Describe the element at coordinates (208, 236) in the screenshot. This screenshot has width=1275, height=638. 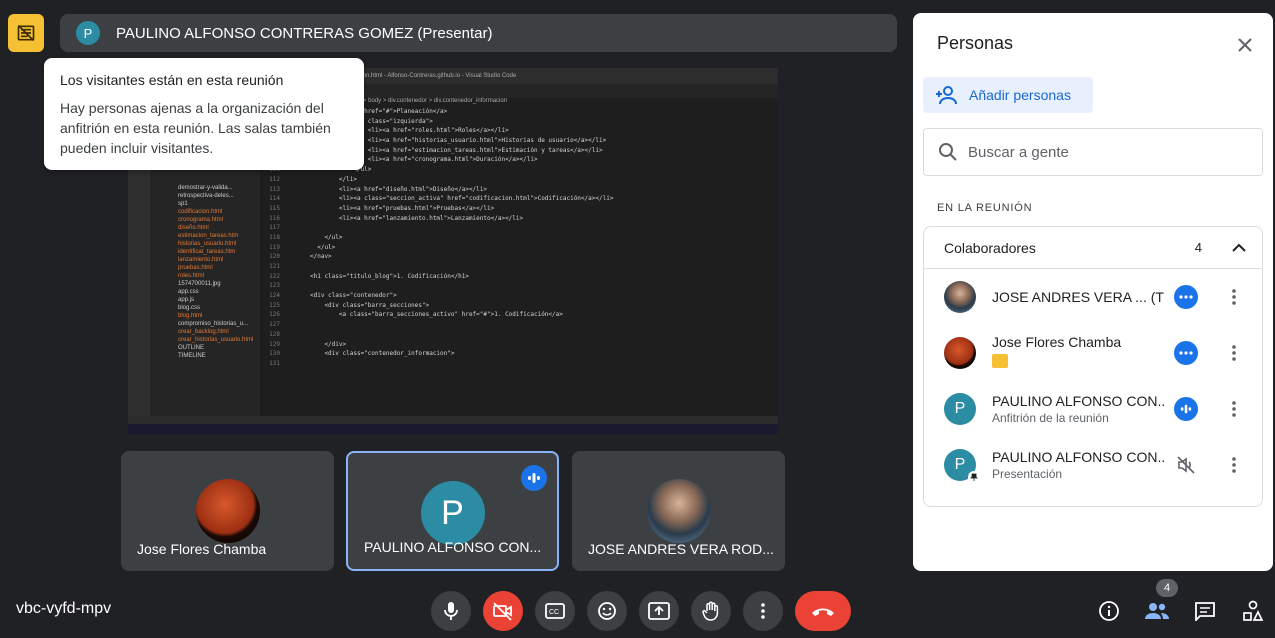
I see `file-item: estimacion_tareas.htm` at that location.